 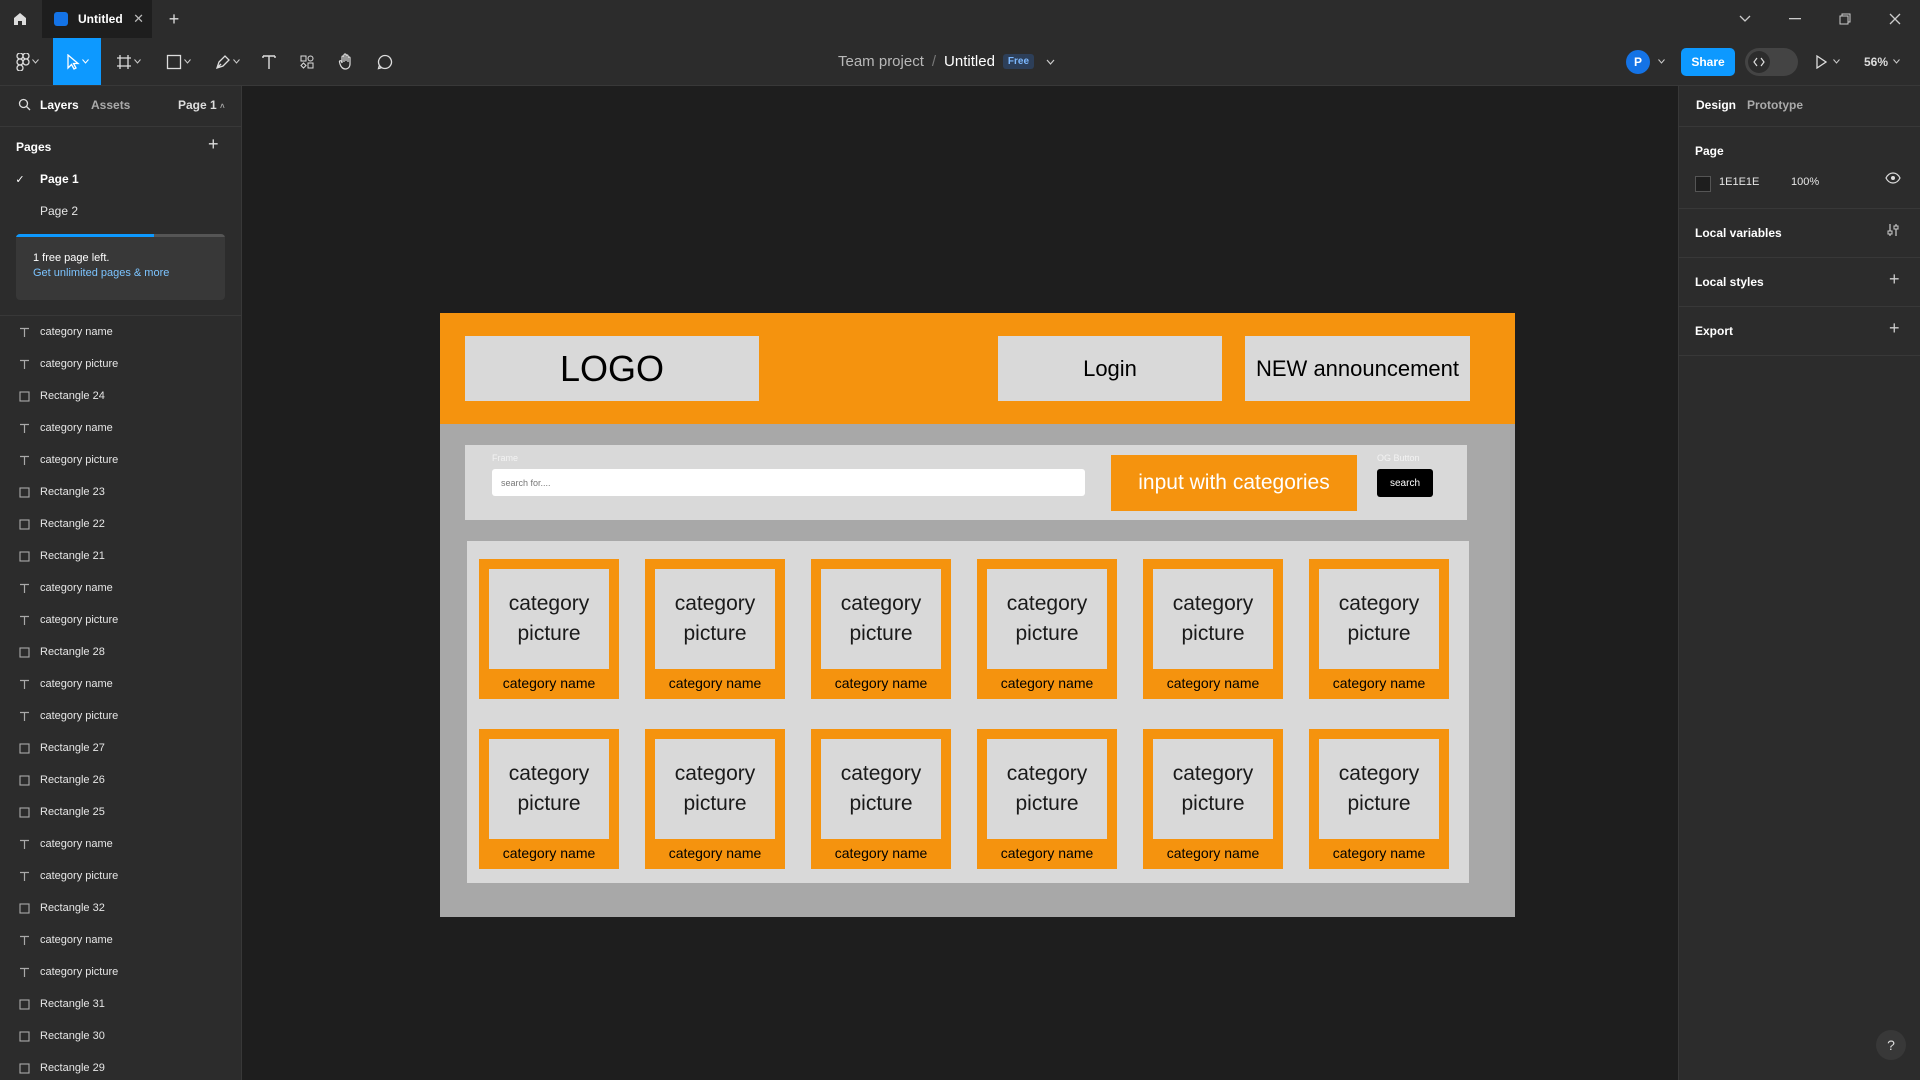 I want to click on layer-item: Rectangle 29, so click(x=120, y=1066).